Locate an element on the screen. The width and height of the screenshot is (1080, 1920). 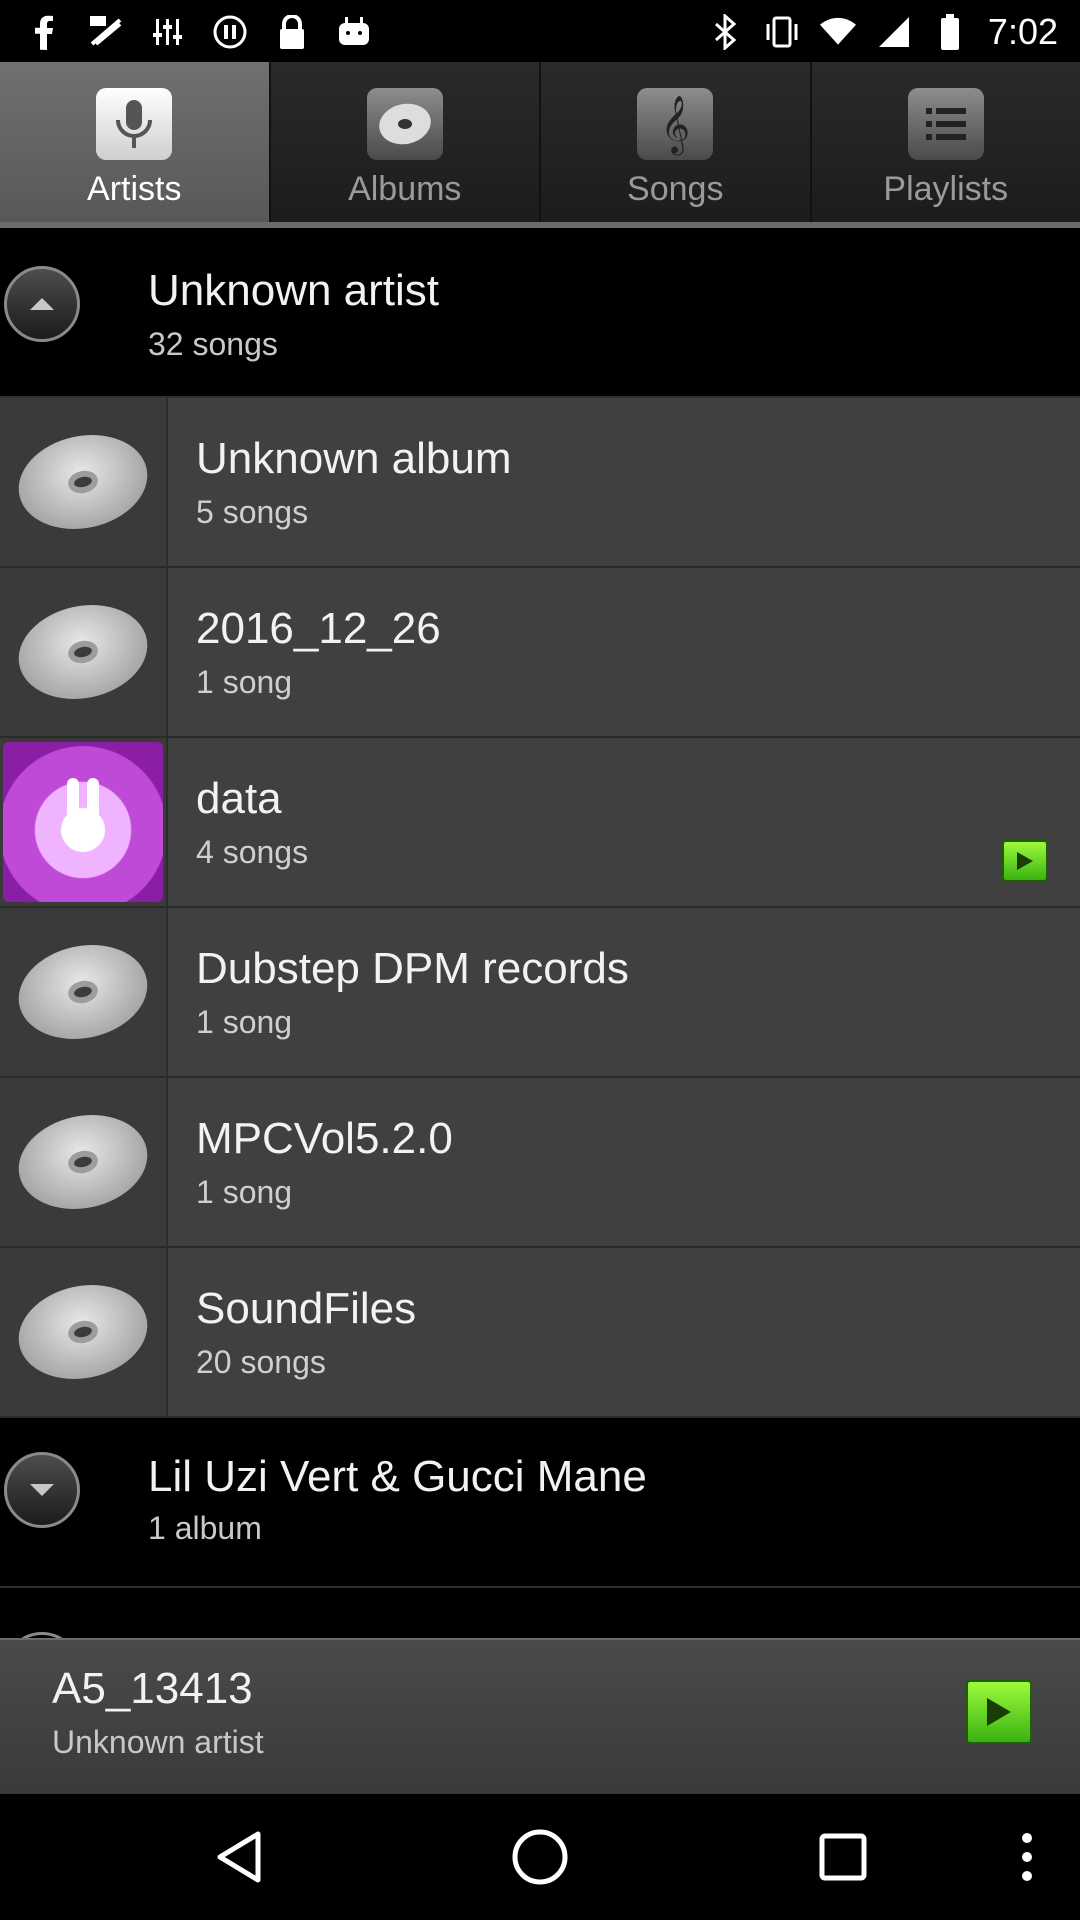
artist-name: Lil Uzi Vert & Gucci Mane is located at coordinates (397, 1476).